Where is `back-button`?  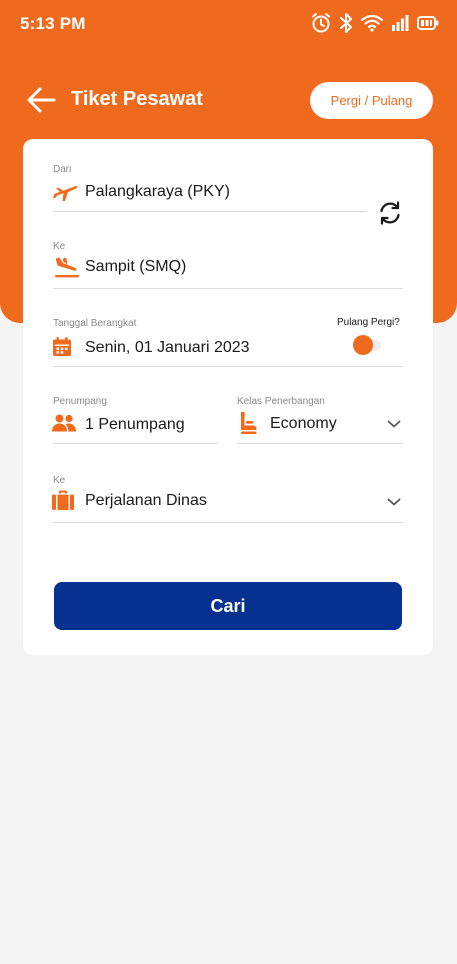
back-button is located at coordinates (42, 100).